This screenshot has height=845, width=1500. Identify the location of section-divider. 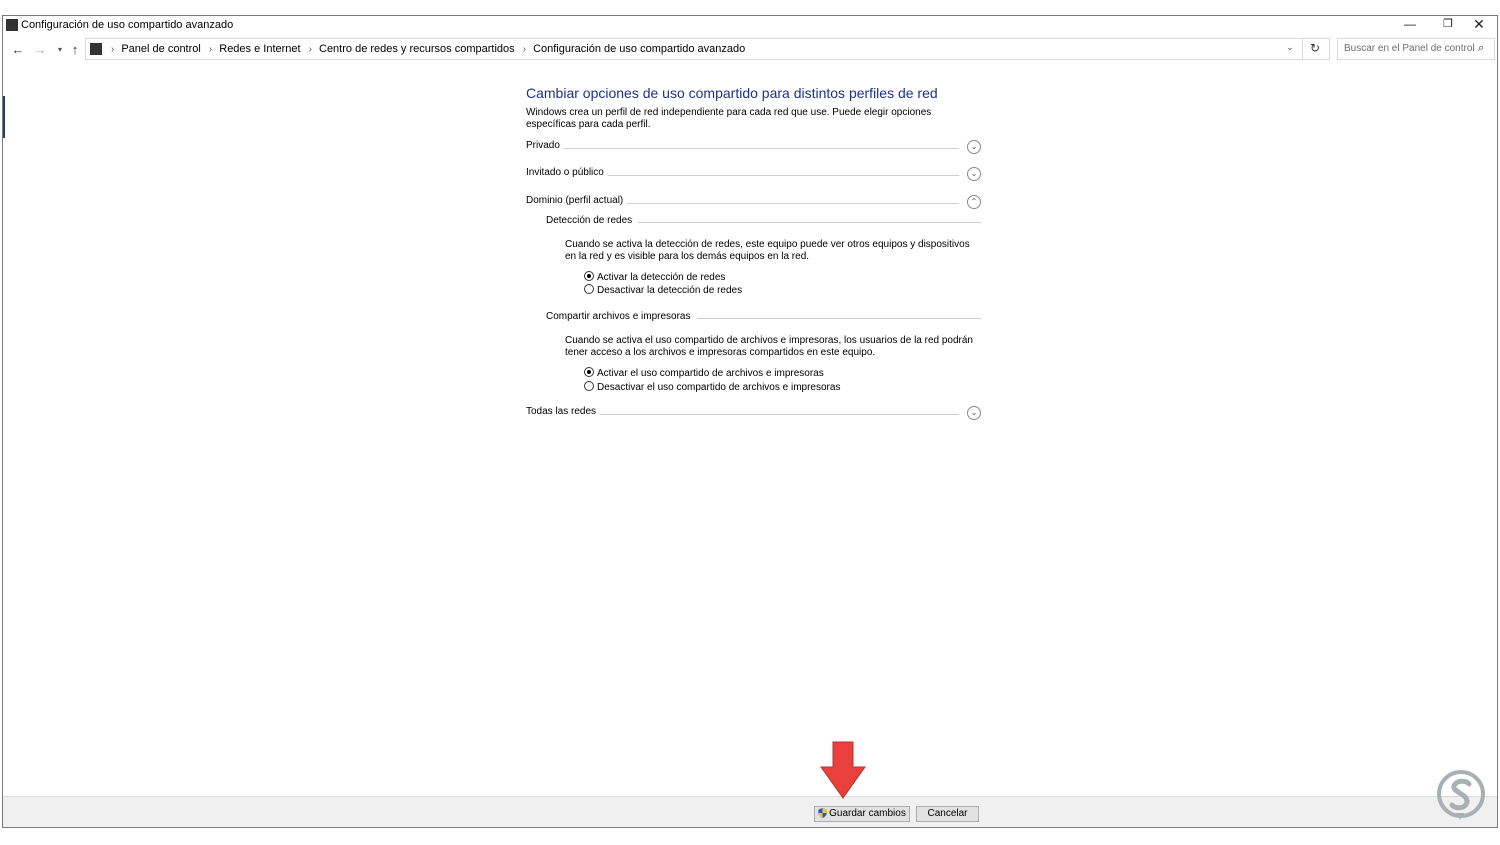
(742, 148).